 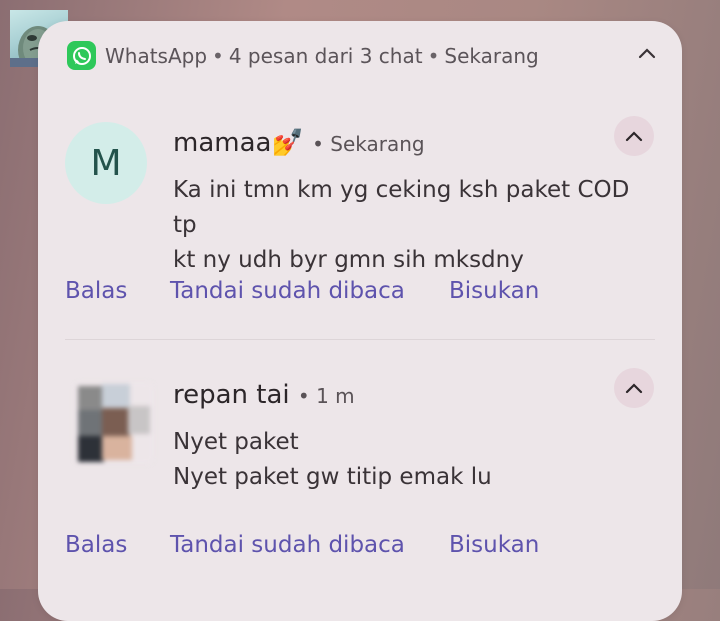 What do you see at coordinates (81, 55) in the screenshot?
I see `whatsapp-icon` at bounding box center [81, 55].